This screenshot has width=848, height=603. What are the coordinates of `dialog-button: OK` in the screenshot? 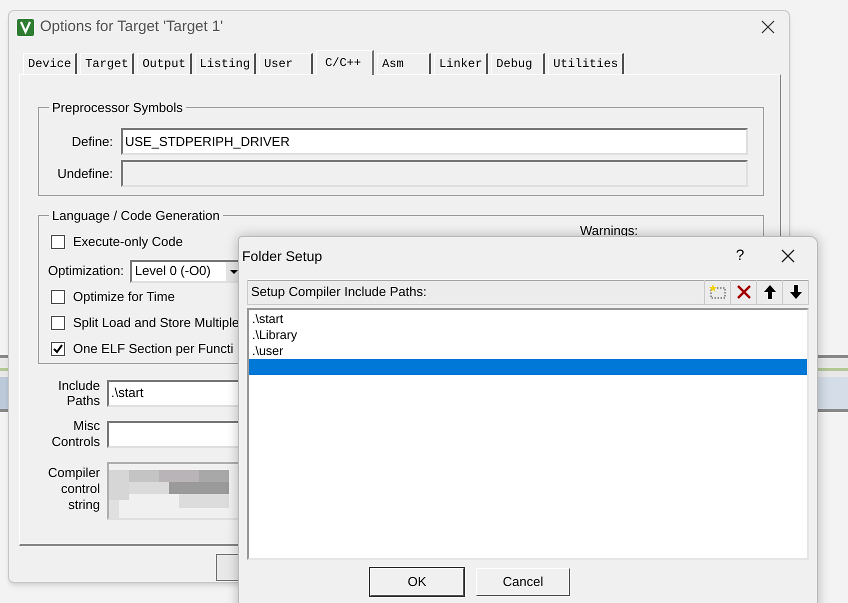 It's located at (417, 582).